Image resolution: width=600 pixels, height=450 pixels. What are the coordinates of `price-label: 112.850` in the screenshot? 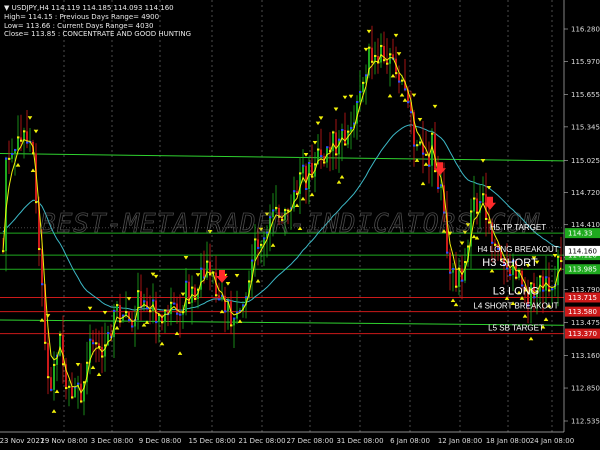 It's located at (585, 389).